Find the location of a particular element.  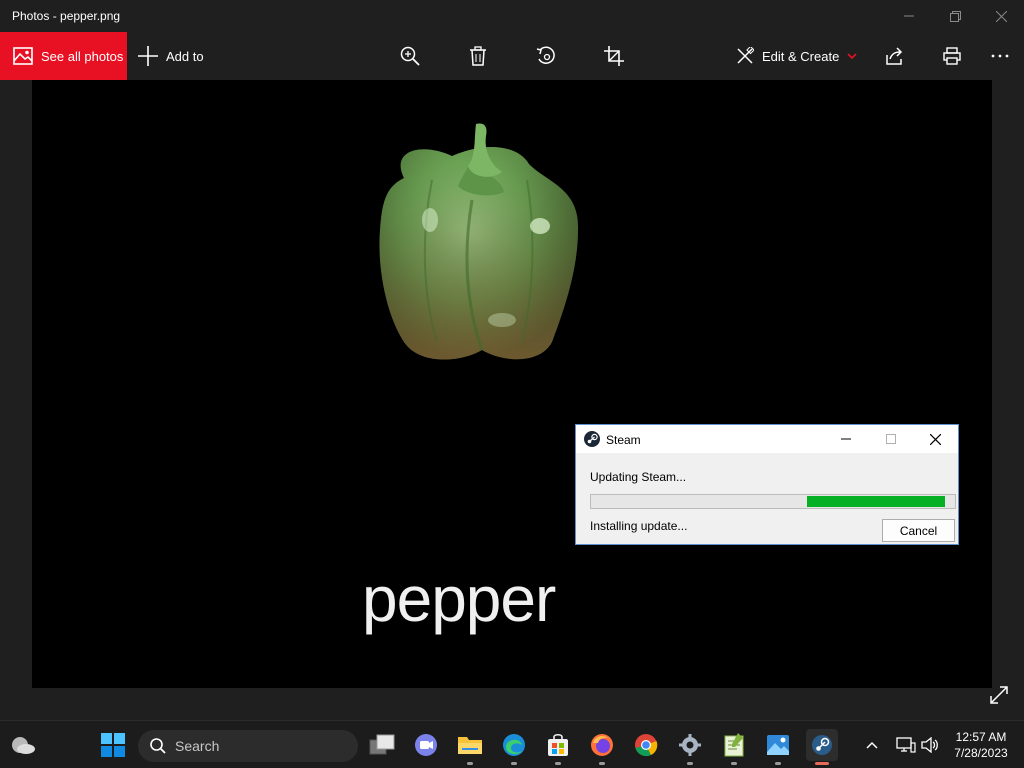

chrome-icon is located at coordinates (646, 745).